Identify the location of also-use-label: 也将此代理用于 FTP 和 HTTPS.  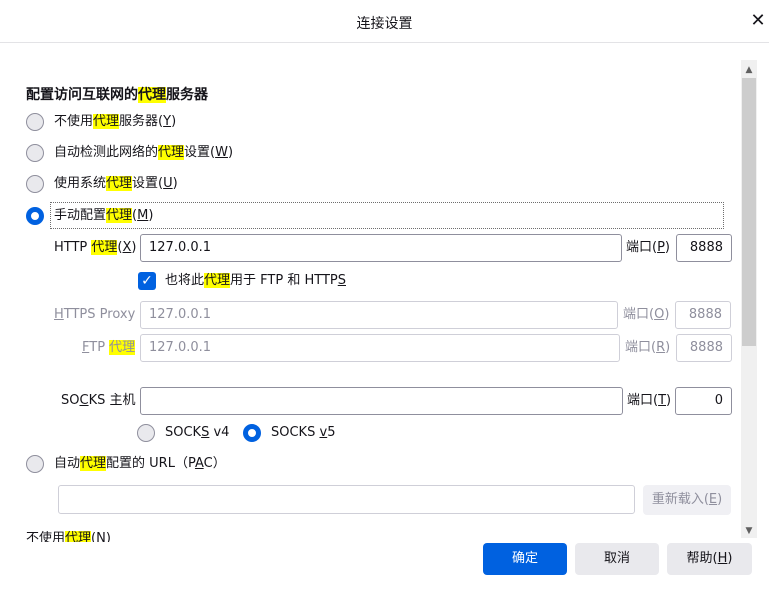
(255, 281).